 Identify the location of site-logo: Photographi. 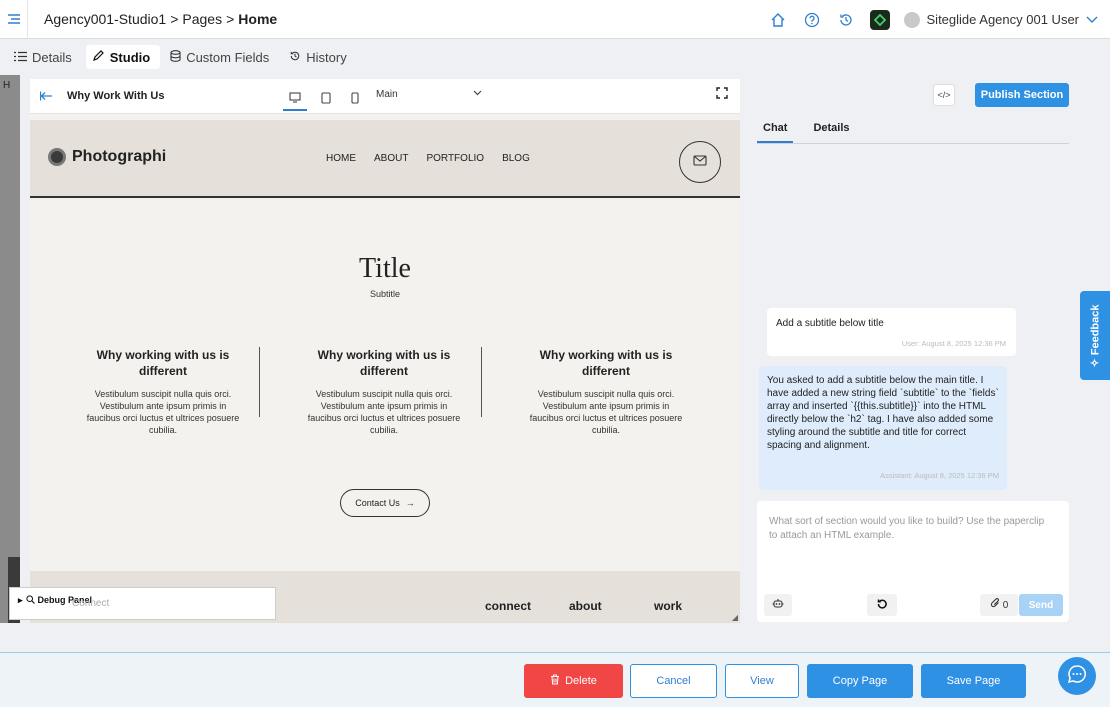
(107, 157).